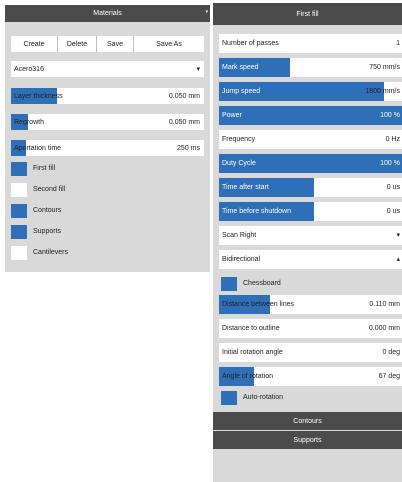 The image size is (402, 482). What do you see at coordinates (169, 44) in the screenshot?
I see `save-as-button: Save As` at bounding box center [169, 44].